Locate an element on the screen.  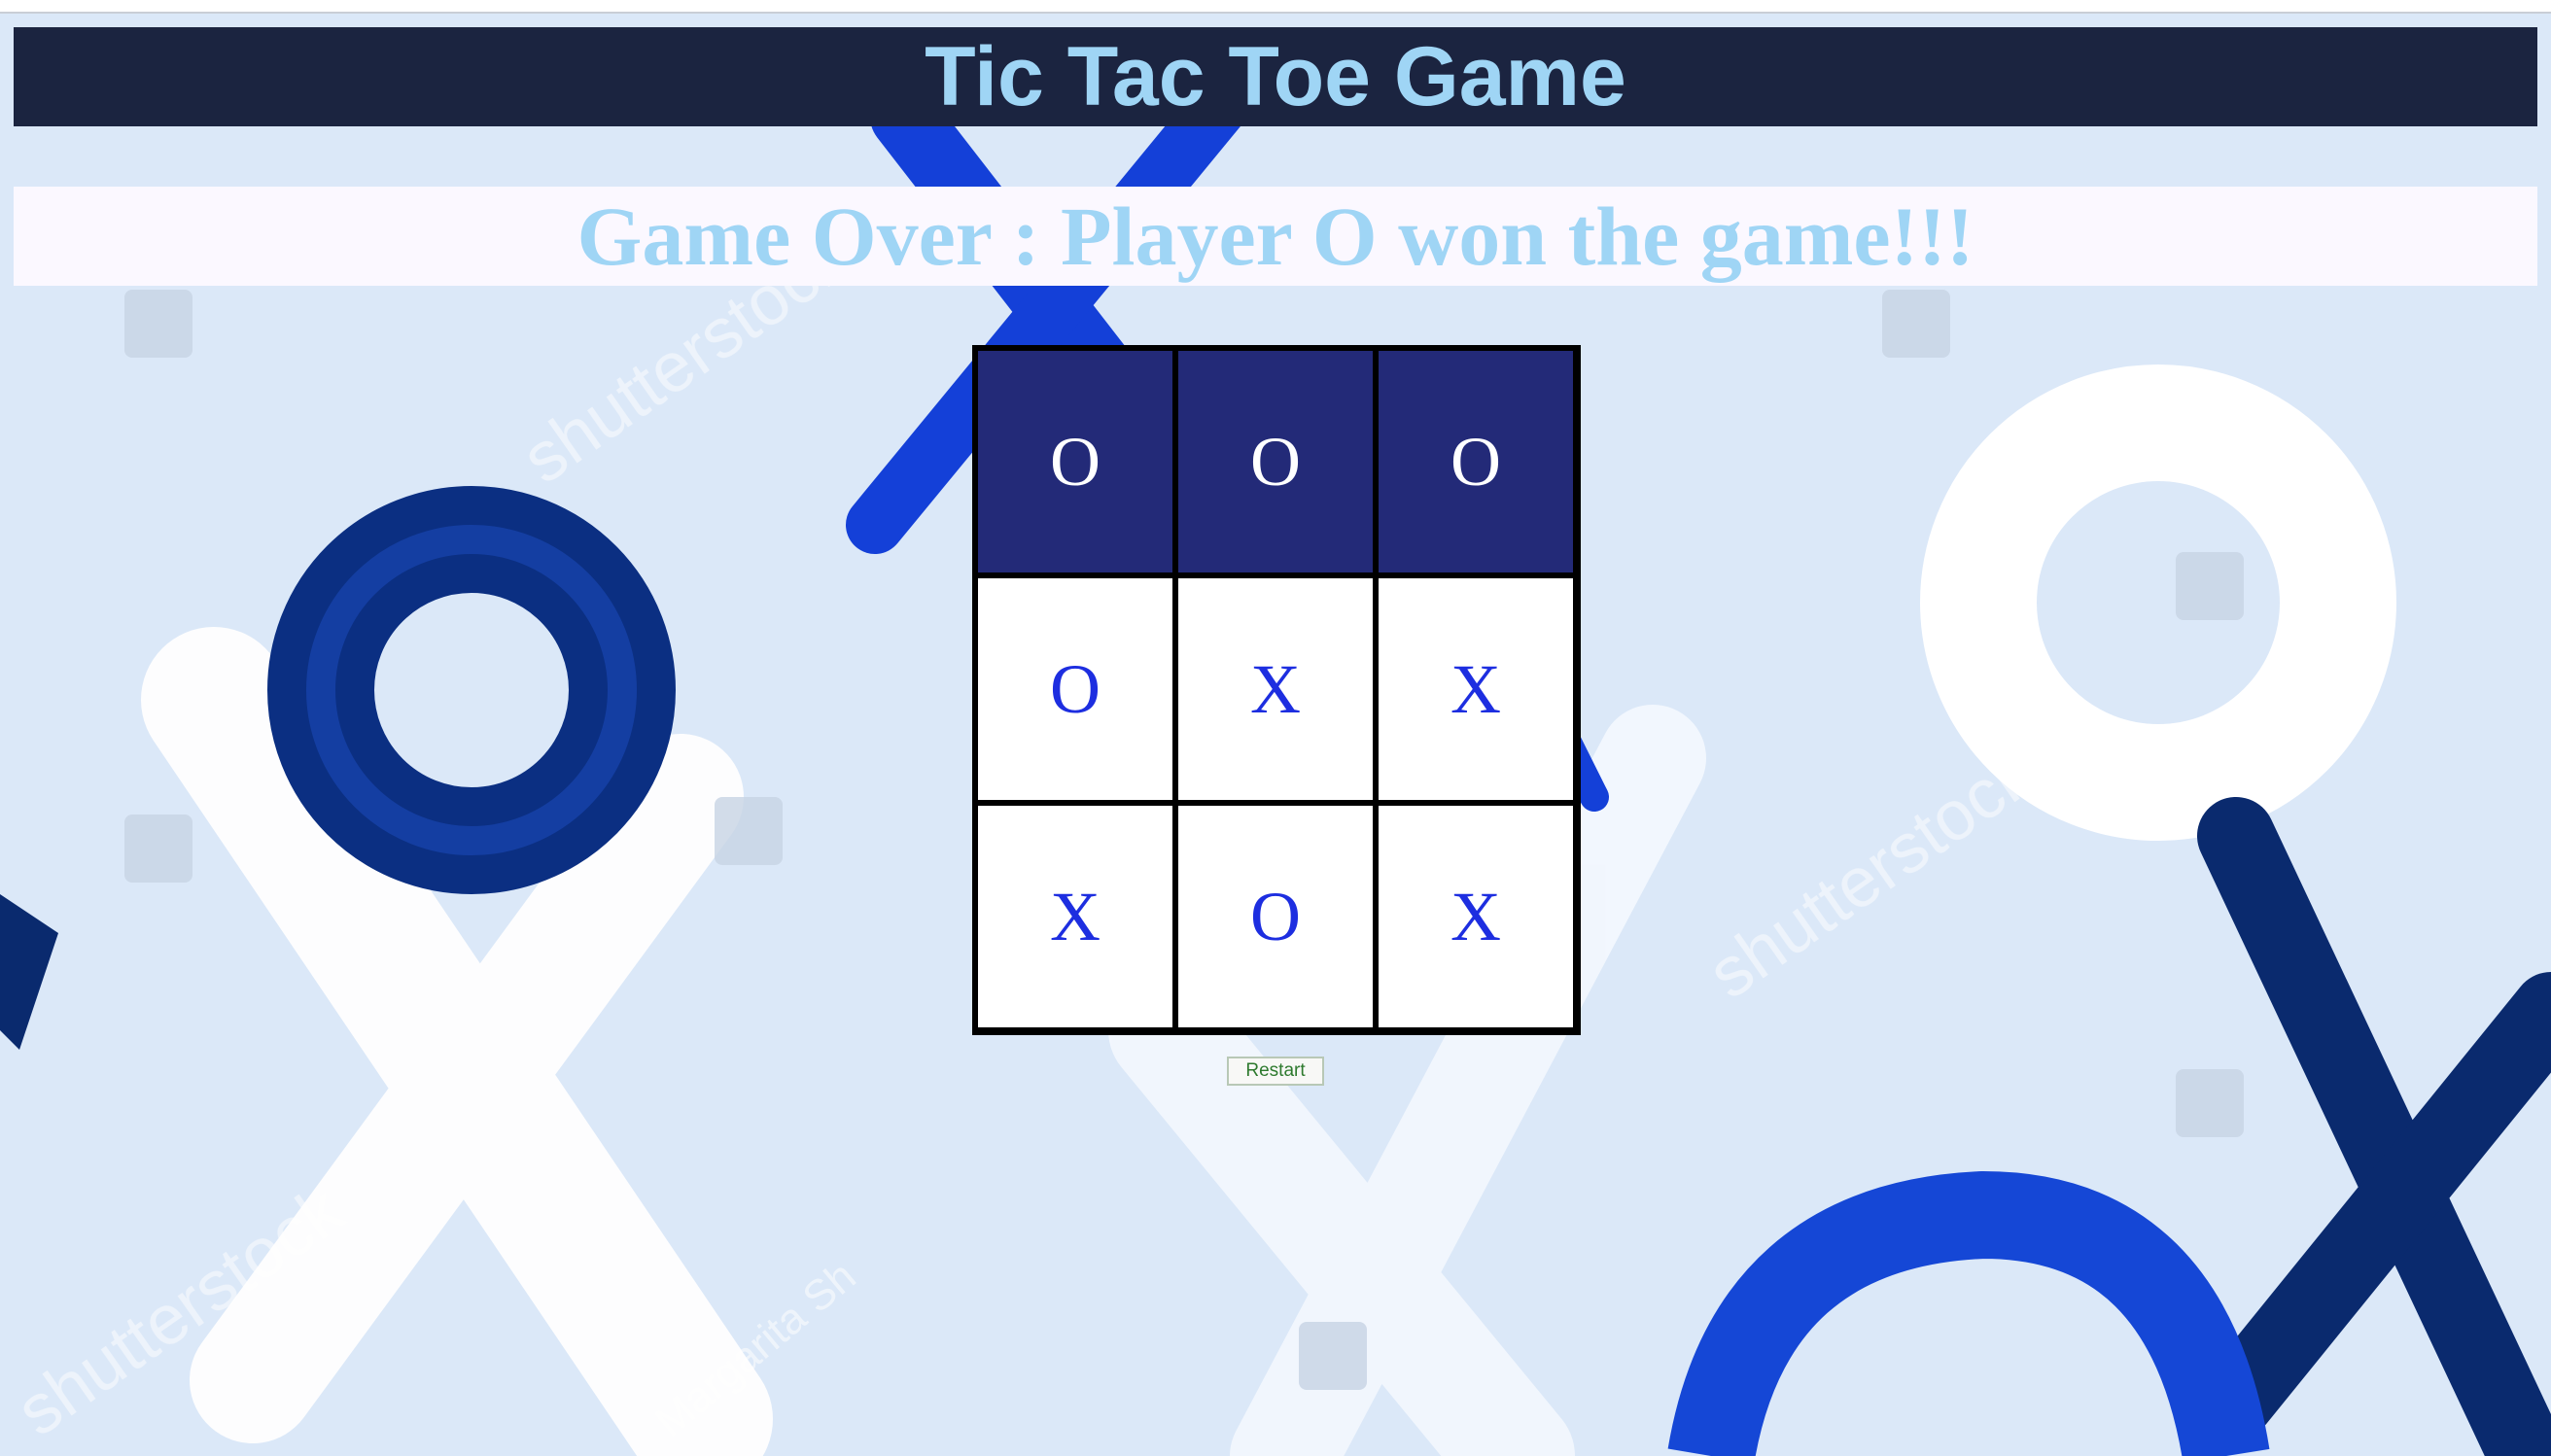
game-status-message: Game Over : Player O won the game!!! is located at coordinates (1275, 236).